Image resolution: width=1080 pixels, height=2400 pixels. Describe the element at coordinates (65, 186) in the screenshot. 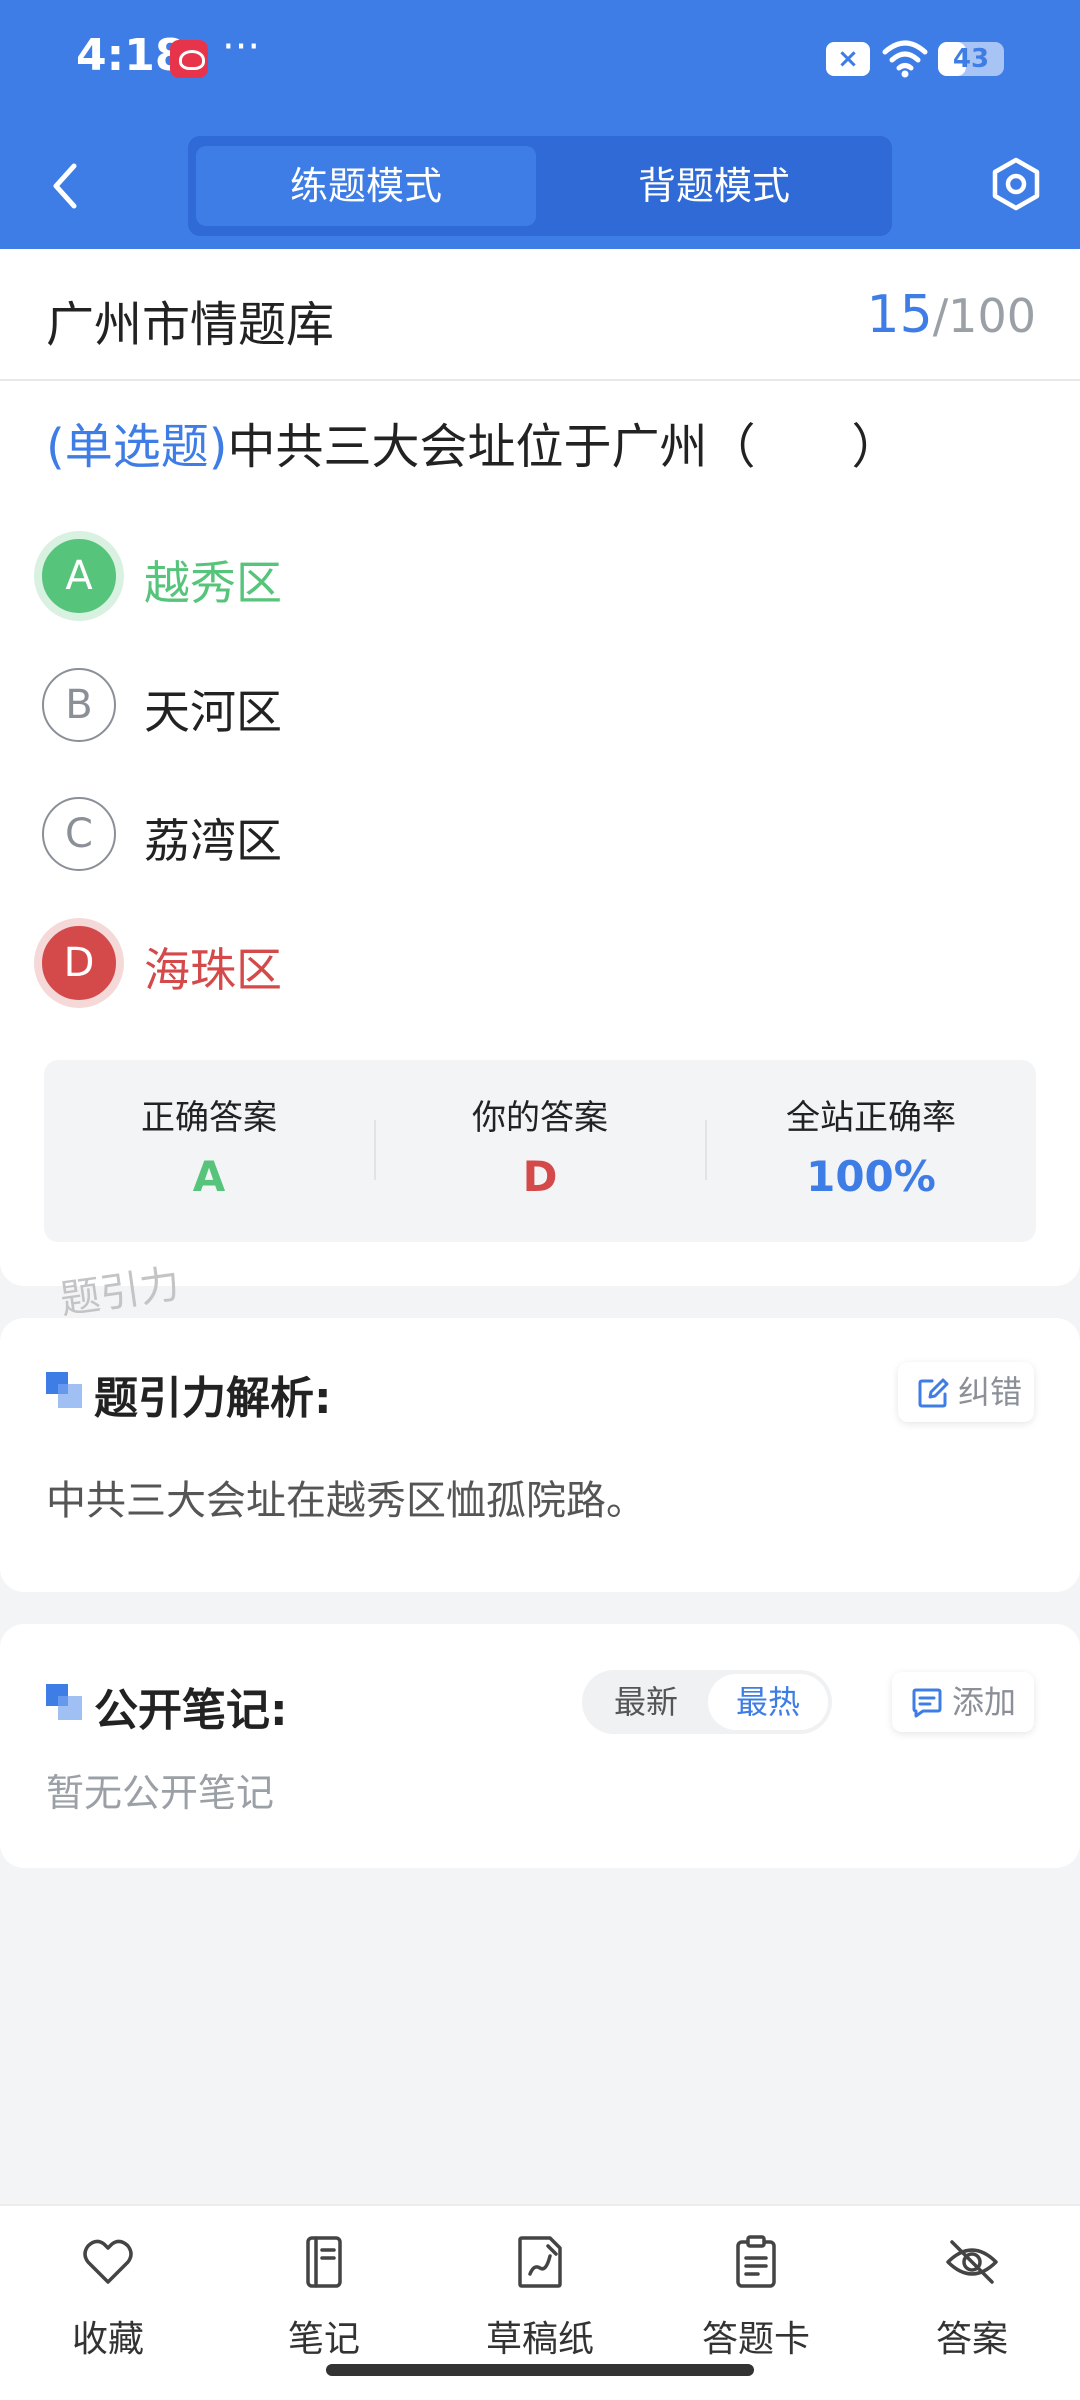

I see `back-chevron-icon` at that location.